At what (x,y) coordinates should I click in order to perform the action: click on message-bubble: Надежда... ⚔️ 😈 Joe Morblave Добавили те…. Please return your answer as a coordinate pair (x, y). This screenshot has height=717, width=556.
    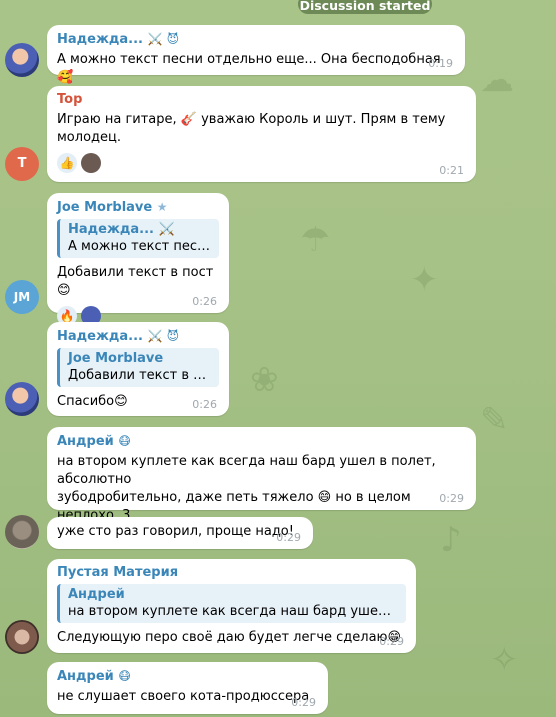
    Looking at the image, I should click on (138, 369).